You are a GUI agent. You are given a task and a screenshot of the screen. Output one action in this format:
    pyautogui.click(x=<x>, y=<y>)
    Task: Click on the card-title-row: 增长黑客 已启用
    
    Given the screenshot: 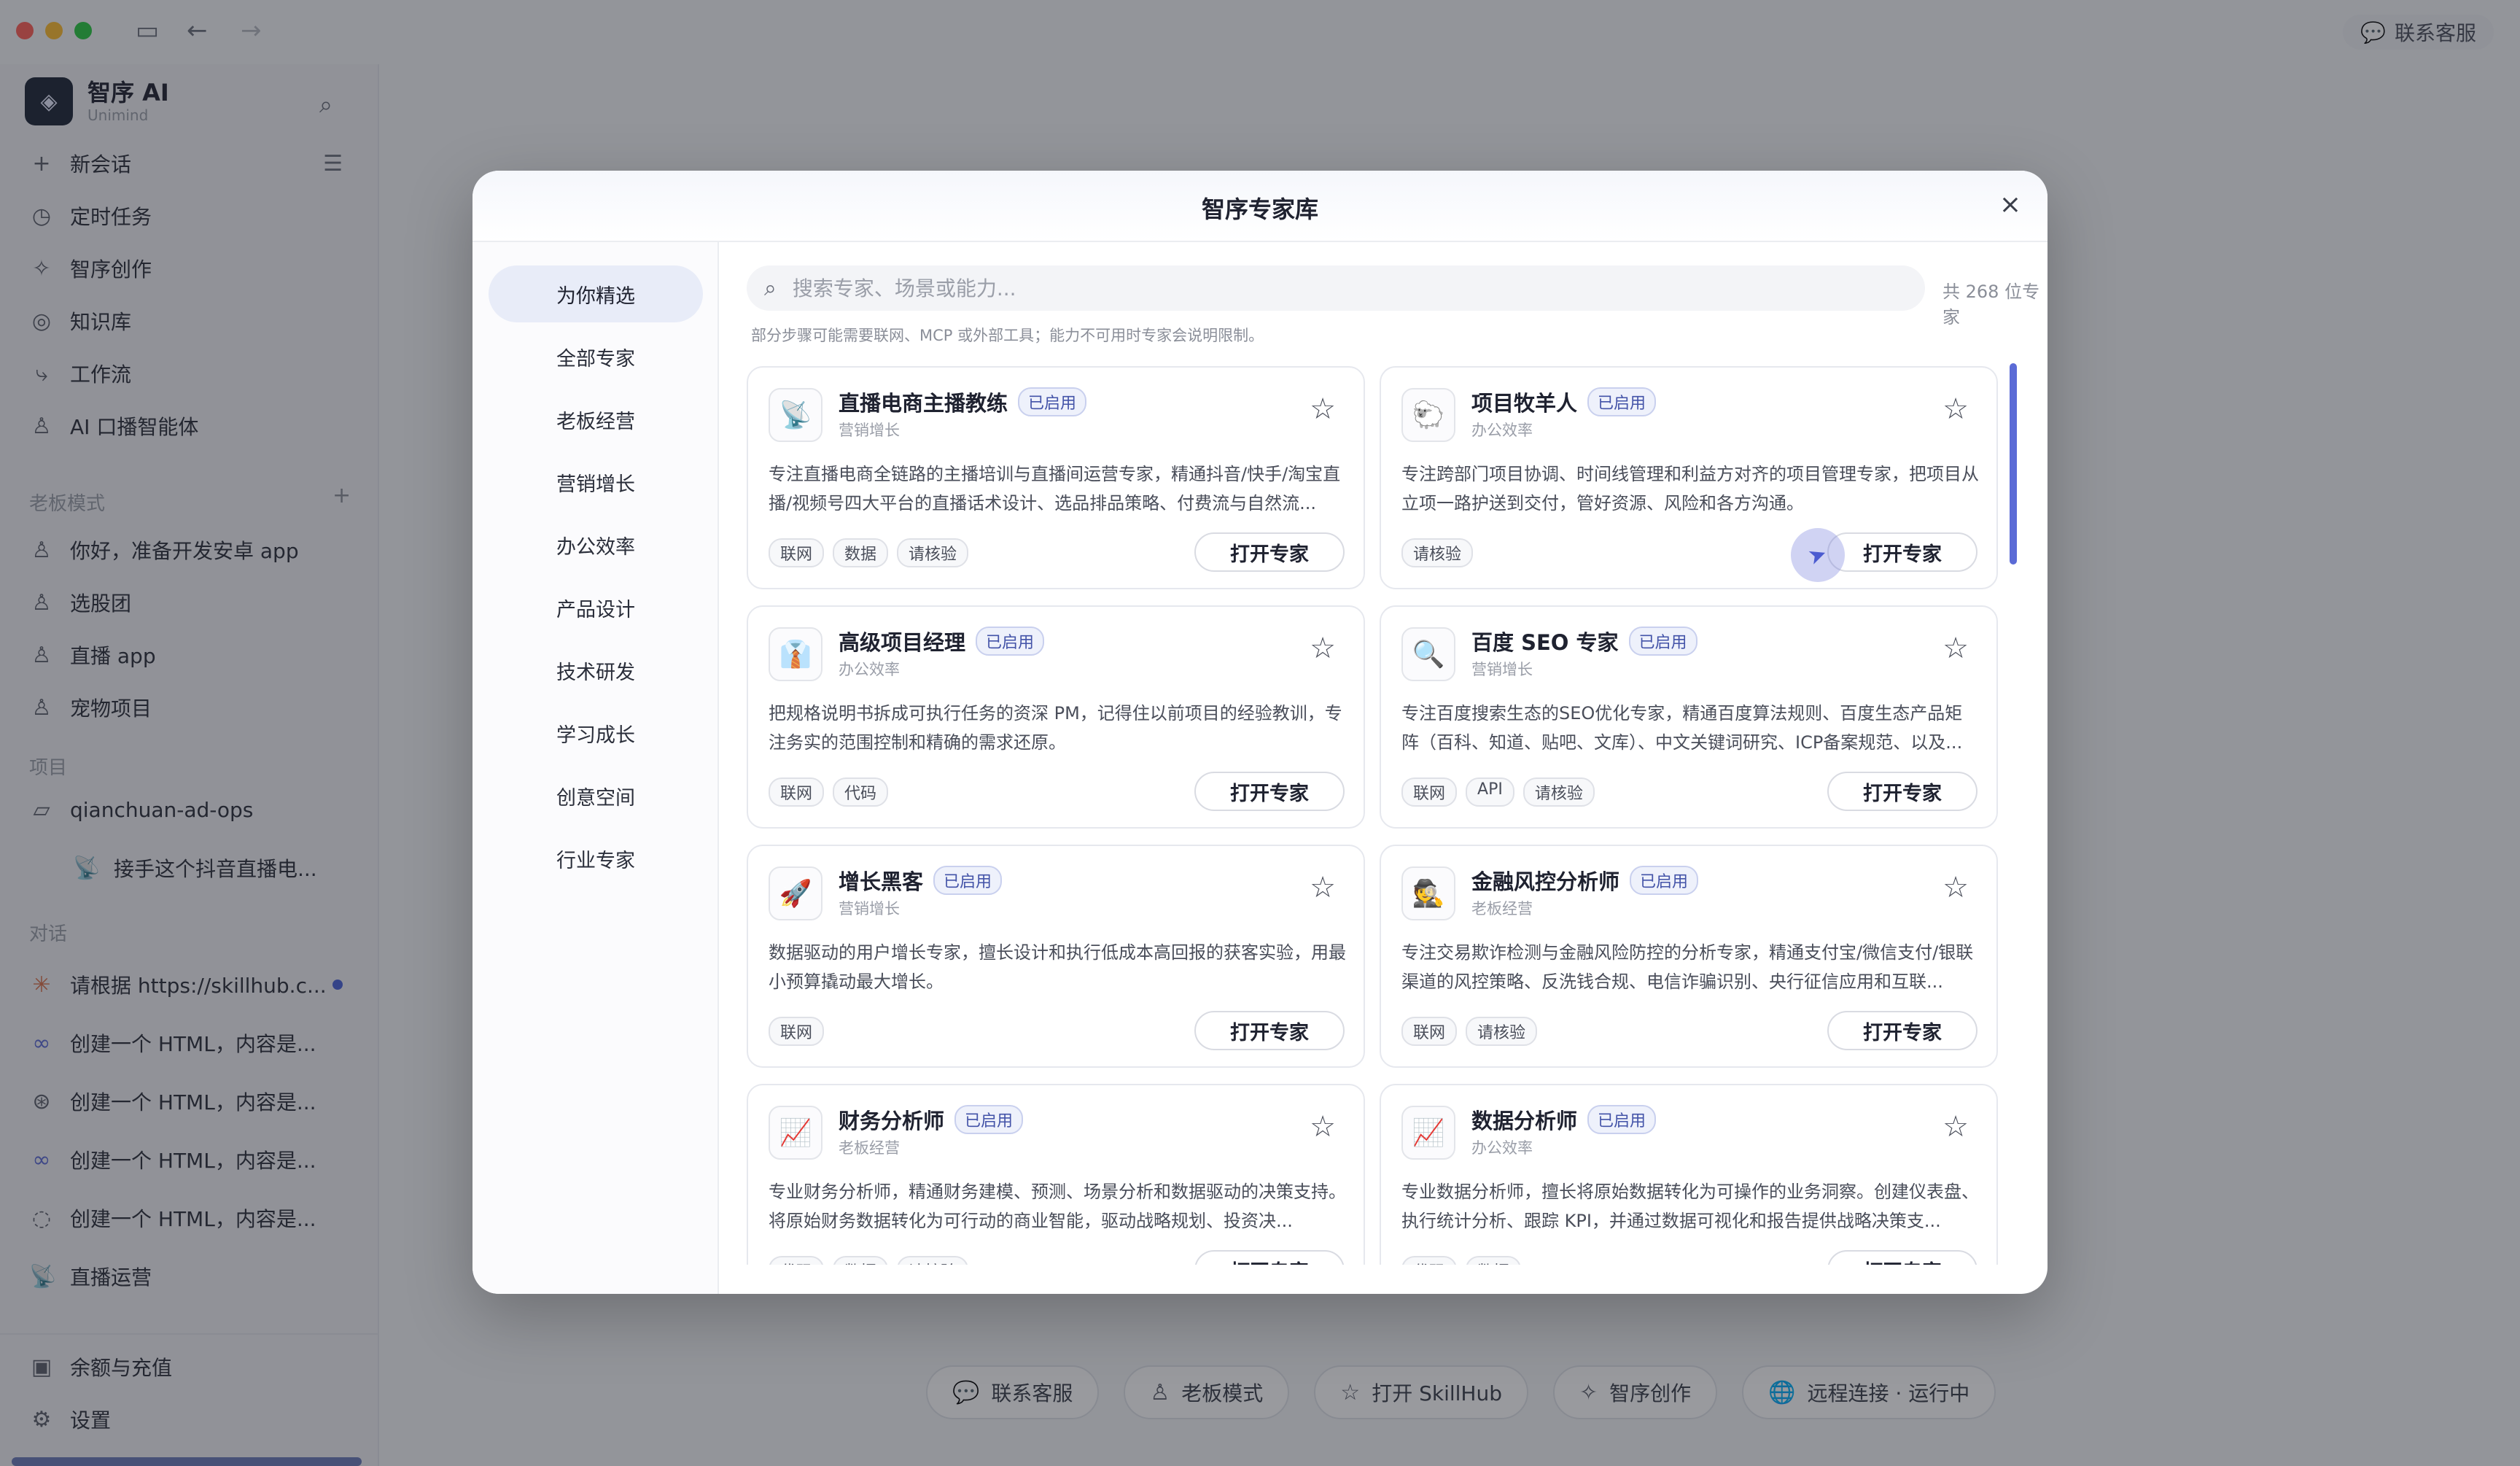 What is the action you would take?
    pyautogui.click(x=921, y=880)
    